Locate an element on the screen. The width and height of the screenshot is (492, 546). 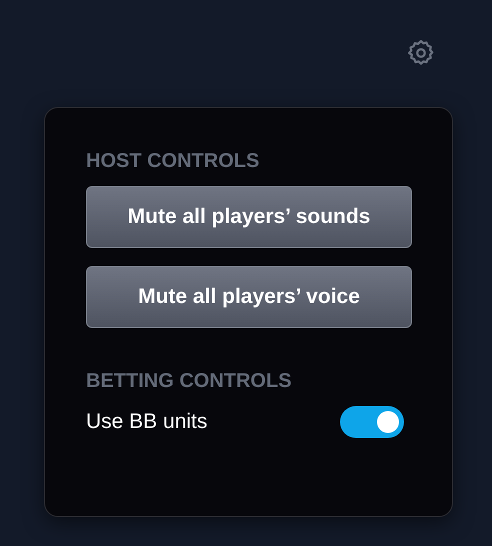
section-heading: HOST CONTROLS is located at coordinates (173, 161).